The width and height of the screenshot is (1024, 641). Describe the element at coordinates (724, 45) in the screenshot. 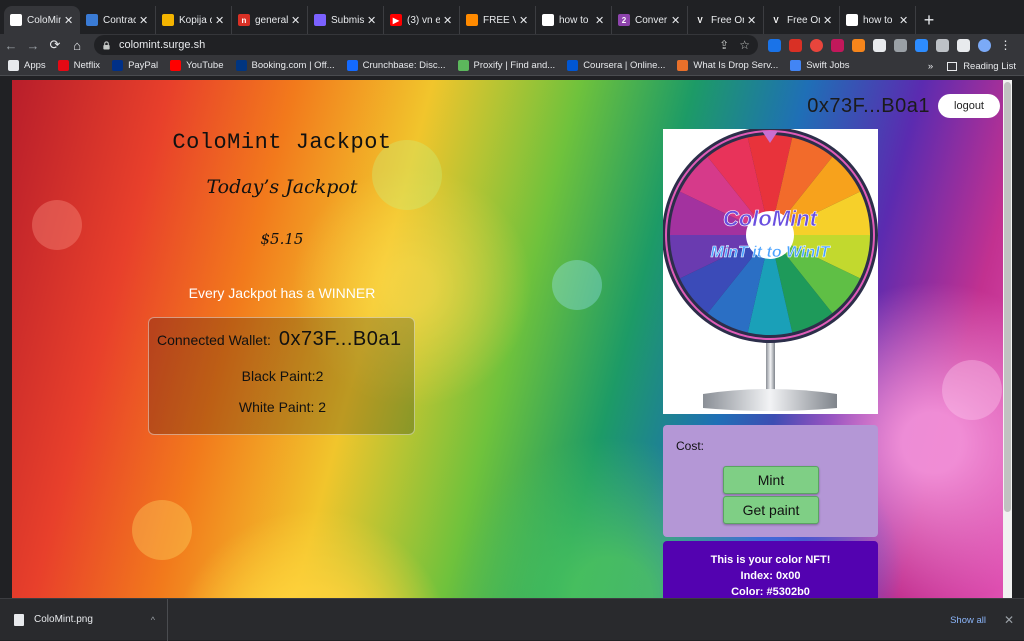

I see `share-icon: ⇪` at that location.